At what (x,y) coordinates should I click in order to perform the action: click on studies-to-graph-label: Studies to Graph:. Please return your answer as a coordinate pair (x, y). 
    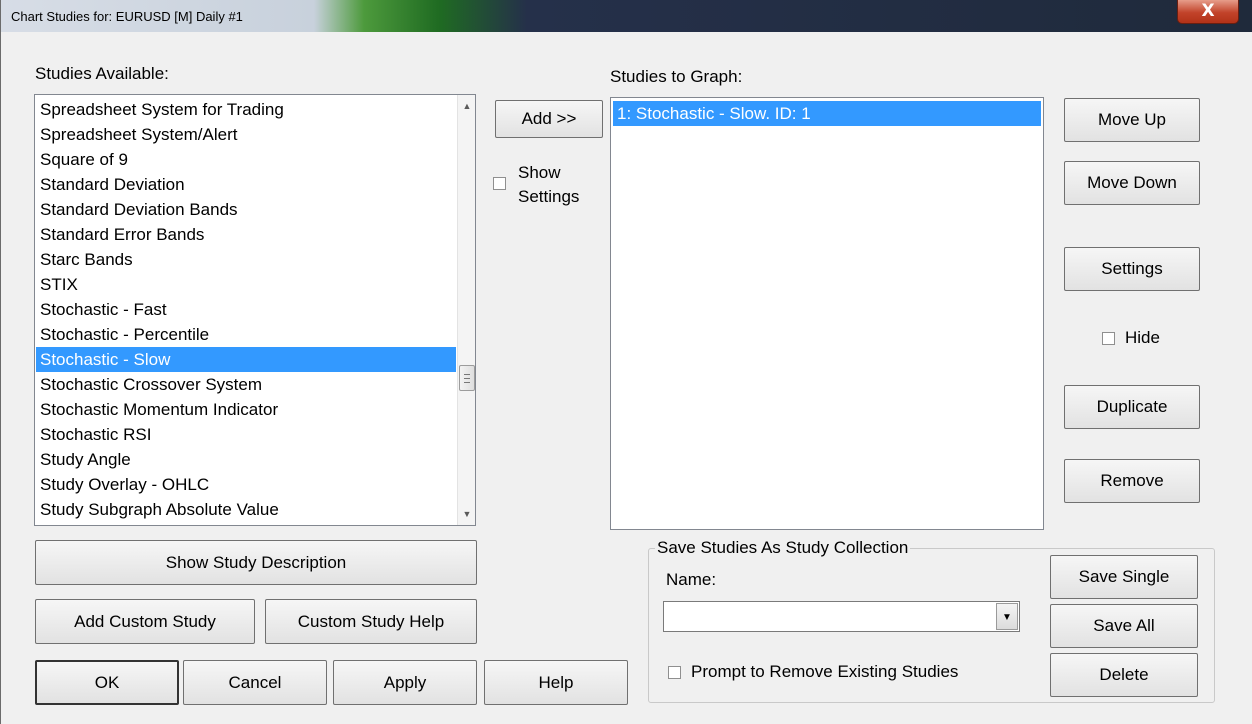
    Looking at the image, I should click on (676, 76).